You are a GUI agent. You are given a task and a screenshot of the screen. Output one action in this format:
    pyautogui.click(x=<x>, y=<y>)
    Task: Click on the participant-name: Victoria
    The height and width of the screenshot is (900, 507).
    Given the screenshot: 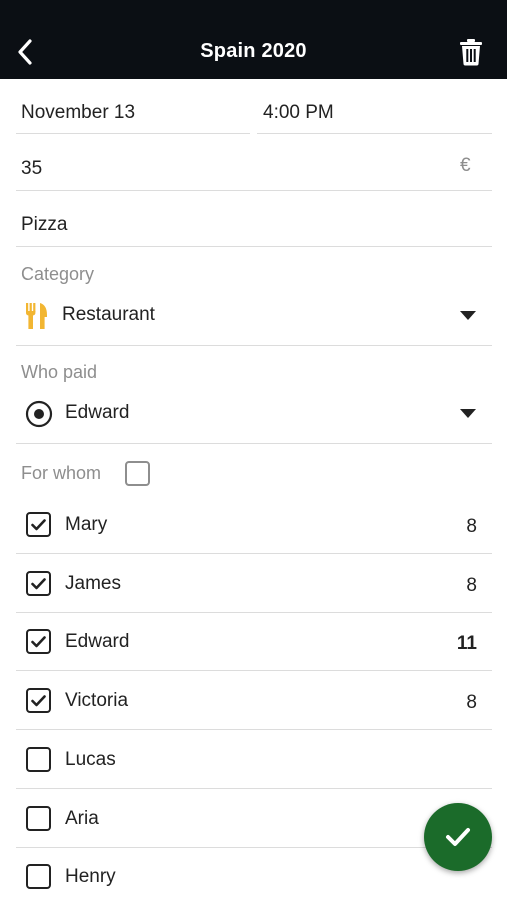 What is the action you would take?
    pyautogui.click(x=97, y=700)
    